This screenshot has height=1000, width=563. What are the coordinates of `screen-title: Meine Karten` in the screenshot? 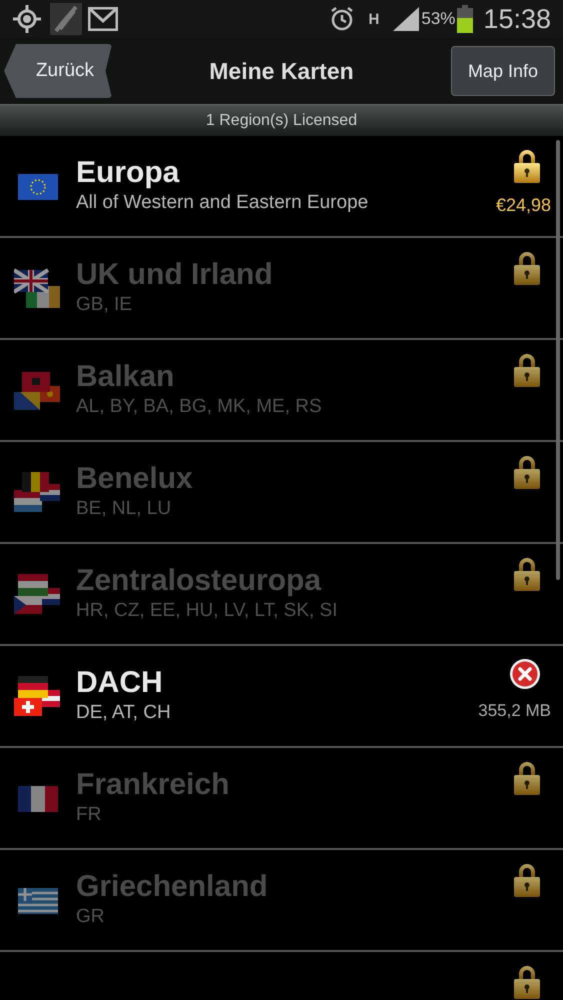 It's located at (281, 71).